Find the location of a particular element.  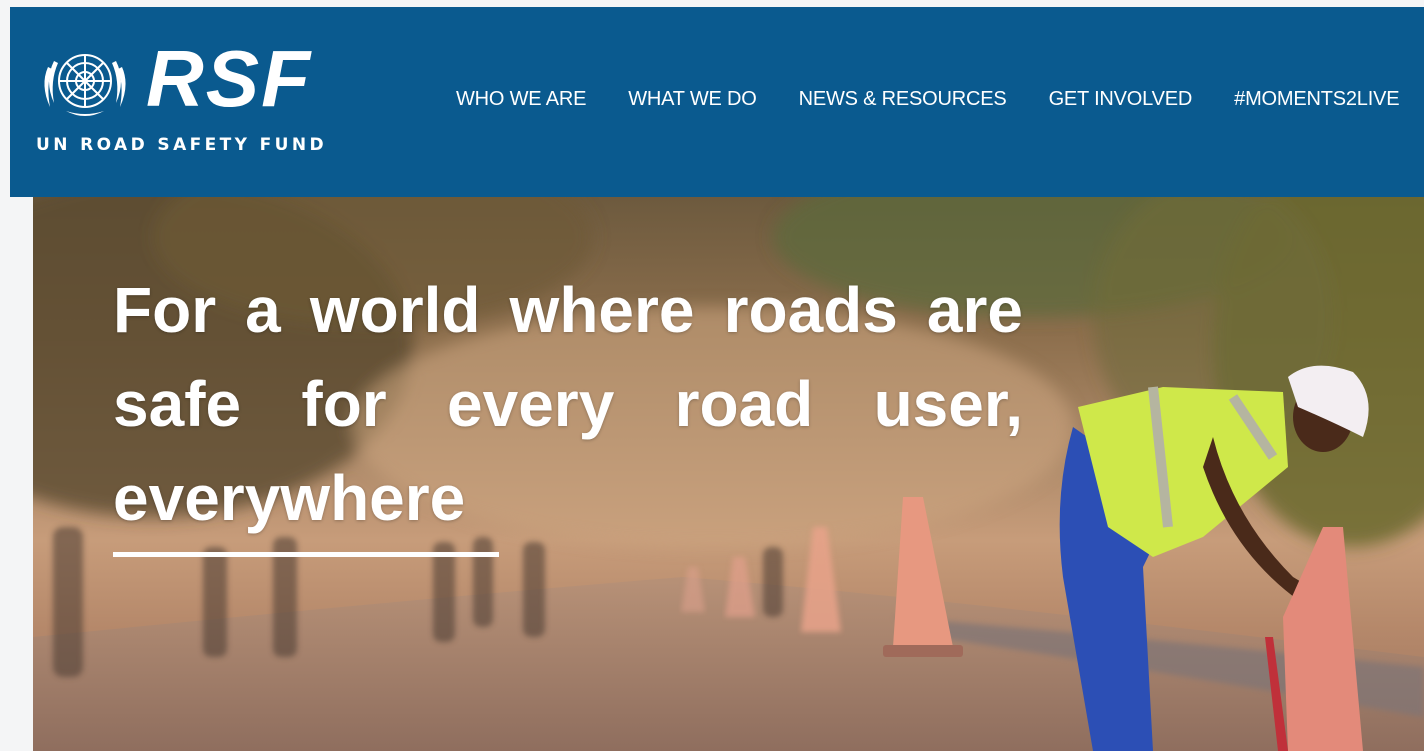

un-emblem-icon is located at coordinates (85, 85).